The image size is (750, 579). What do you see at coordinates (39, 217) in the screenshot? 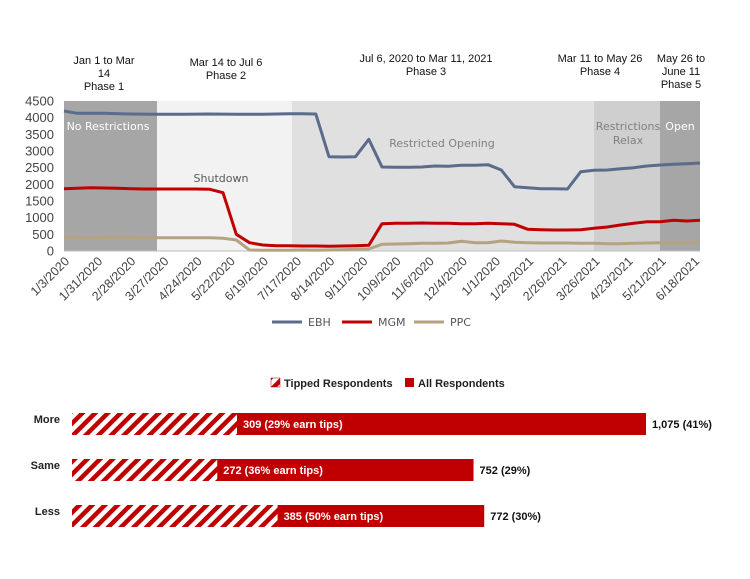
I see `y-tick-label: 1000` at bounding box center [39, 217].